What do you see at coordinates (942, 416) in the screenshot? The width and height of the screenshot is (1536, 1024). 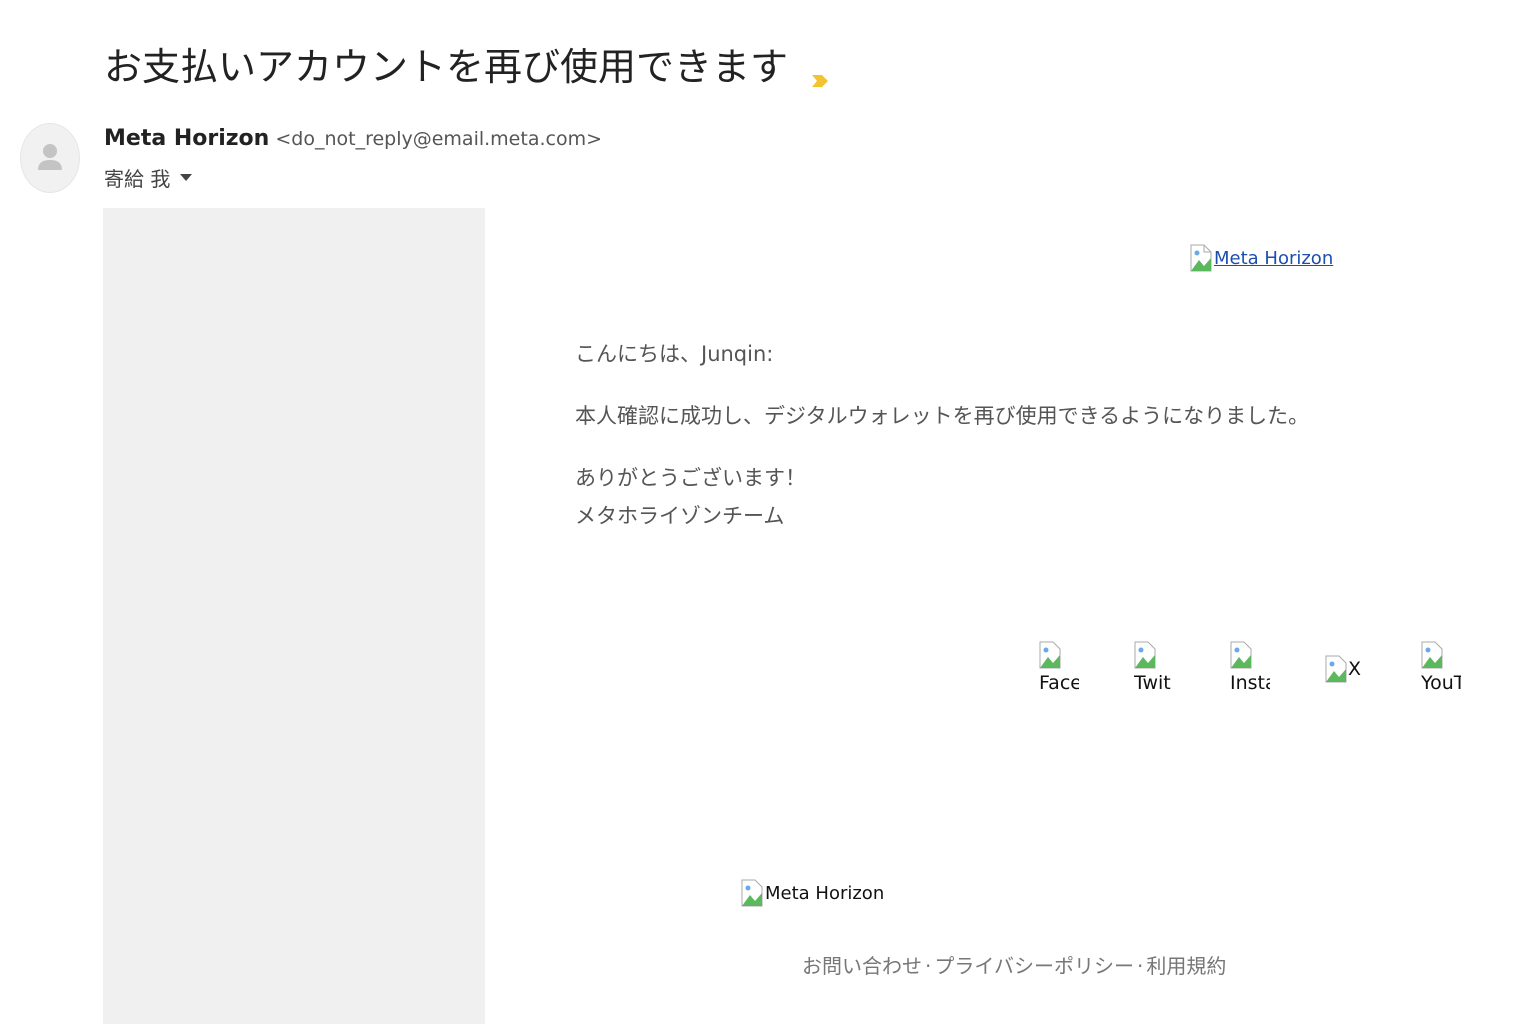 I see `message-text: 本人確認に成功し、デジタルウォレットを再び使用できるようになりました。` at bounding box center [942, 416].